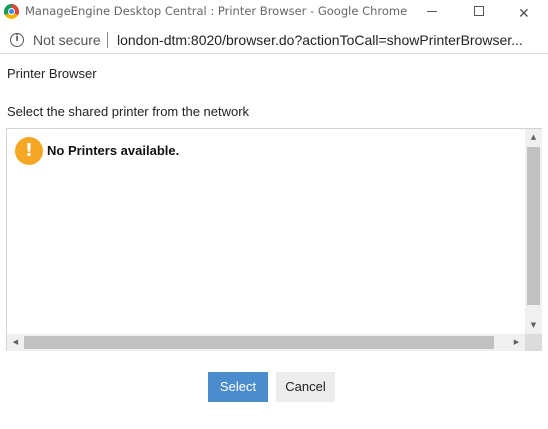  What do you see at coordinates (533, 342) in the screenshot?
I see `scrollbar-corner` at bounding box center [533, 342].